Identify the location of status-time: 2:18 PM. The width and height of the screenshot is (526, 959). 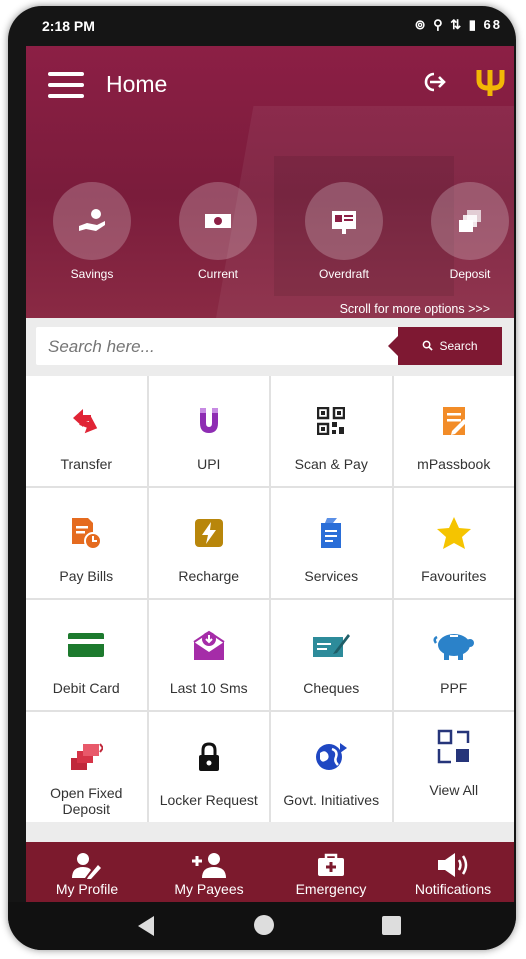
(68, 26).